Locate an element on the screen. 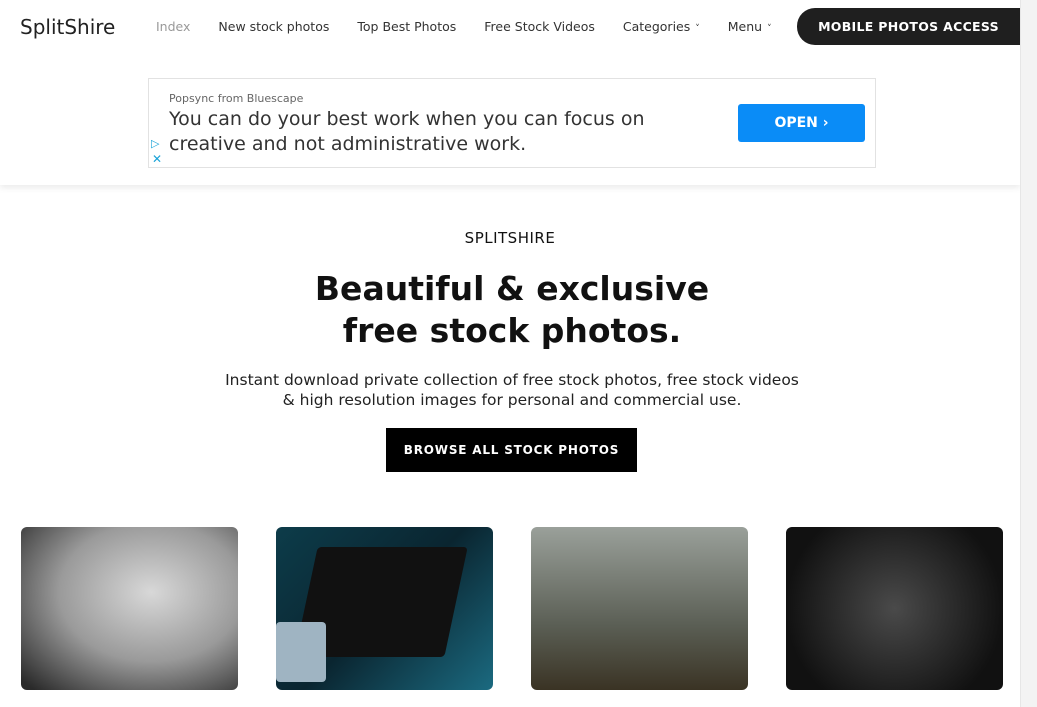 This screenshot has height=707, width=1037. hero-title: Beautiful & exclusive free stock photos. is located at coordinates (512, 310).